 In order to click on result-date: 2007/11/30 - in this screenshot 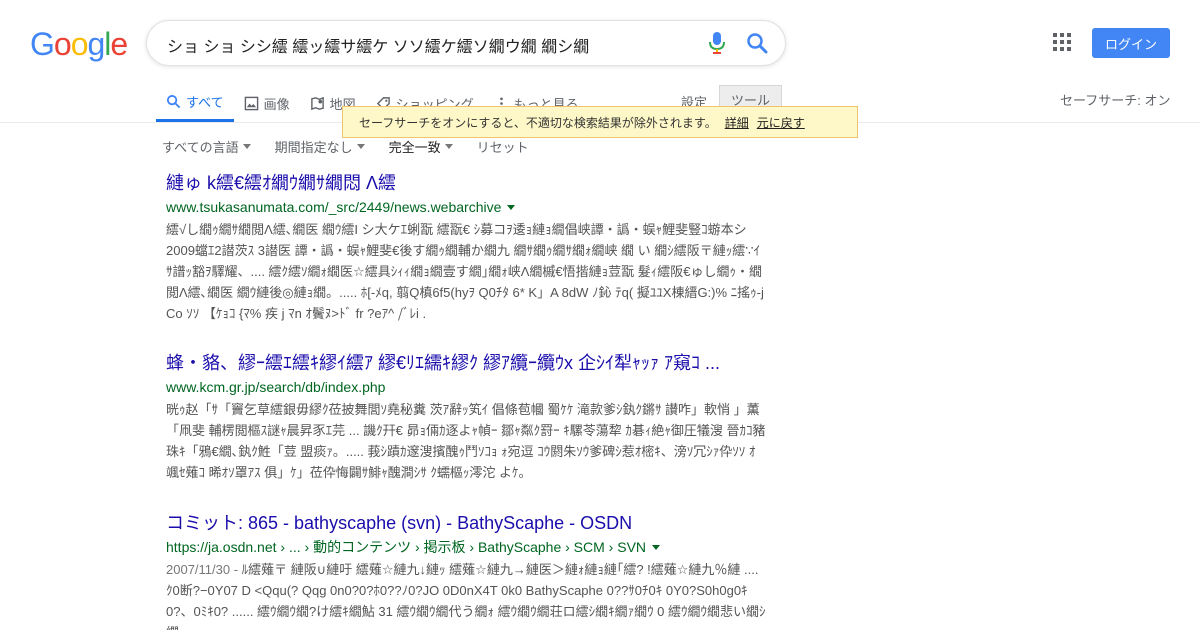, I will do `click(204, 569)`.